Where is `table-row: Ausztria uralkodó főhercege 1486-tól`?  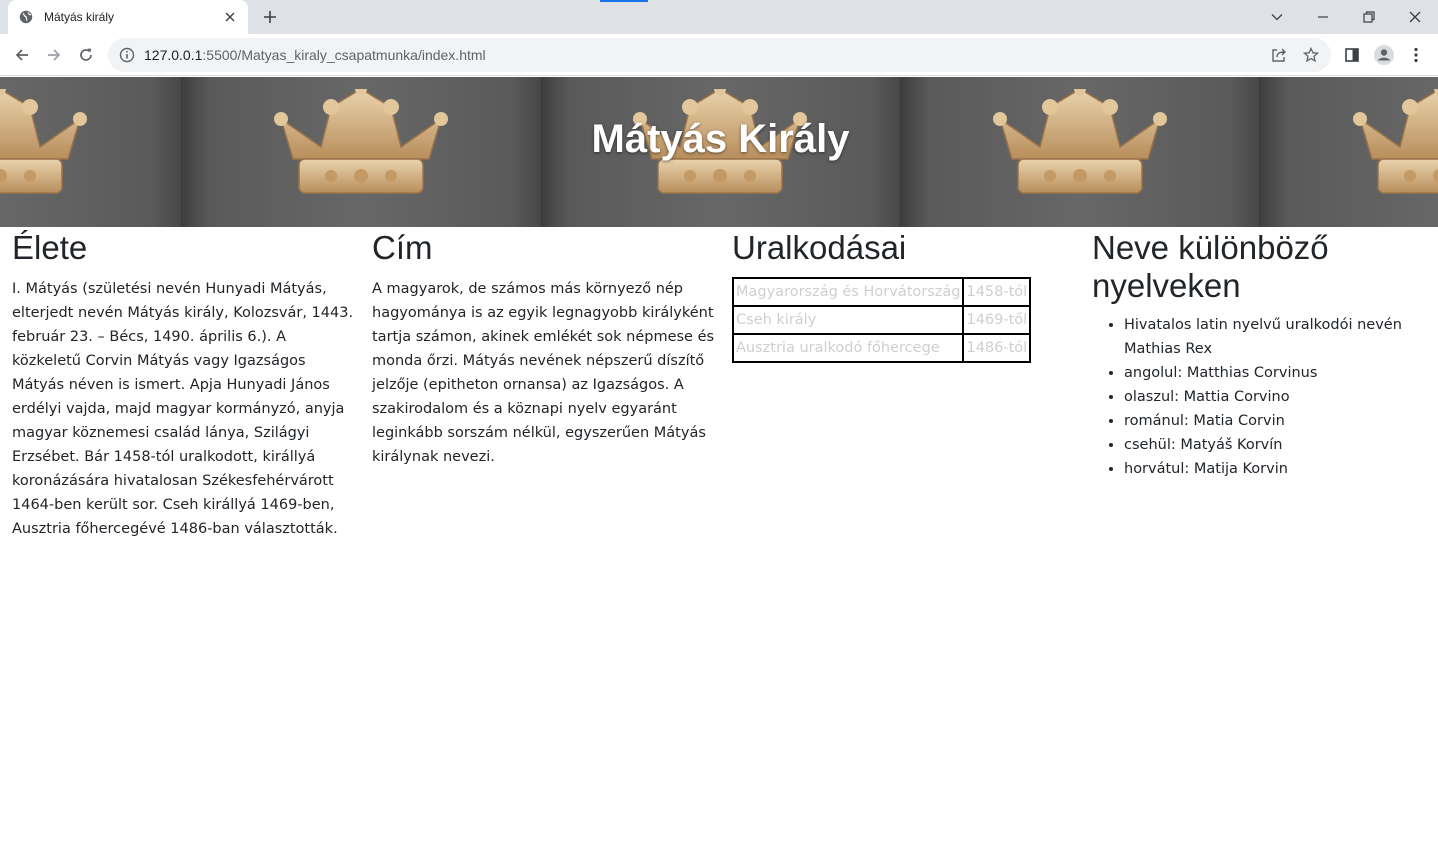 table-row: Ausztria uralkodó főhercege 1486-tól is located at coordinates (881, 348).